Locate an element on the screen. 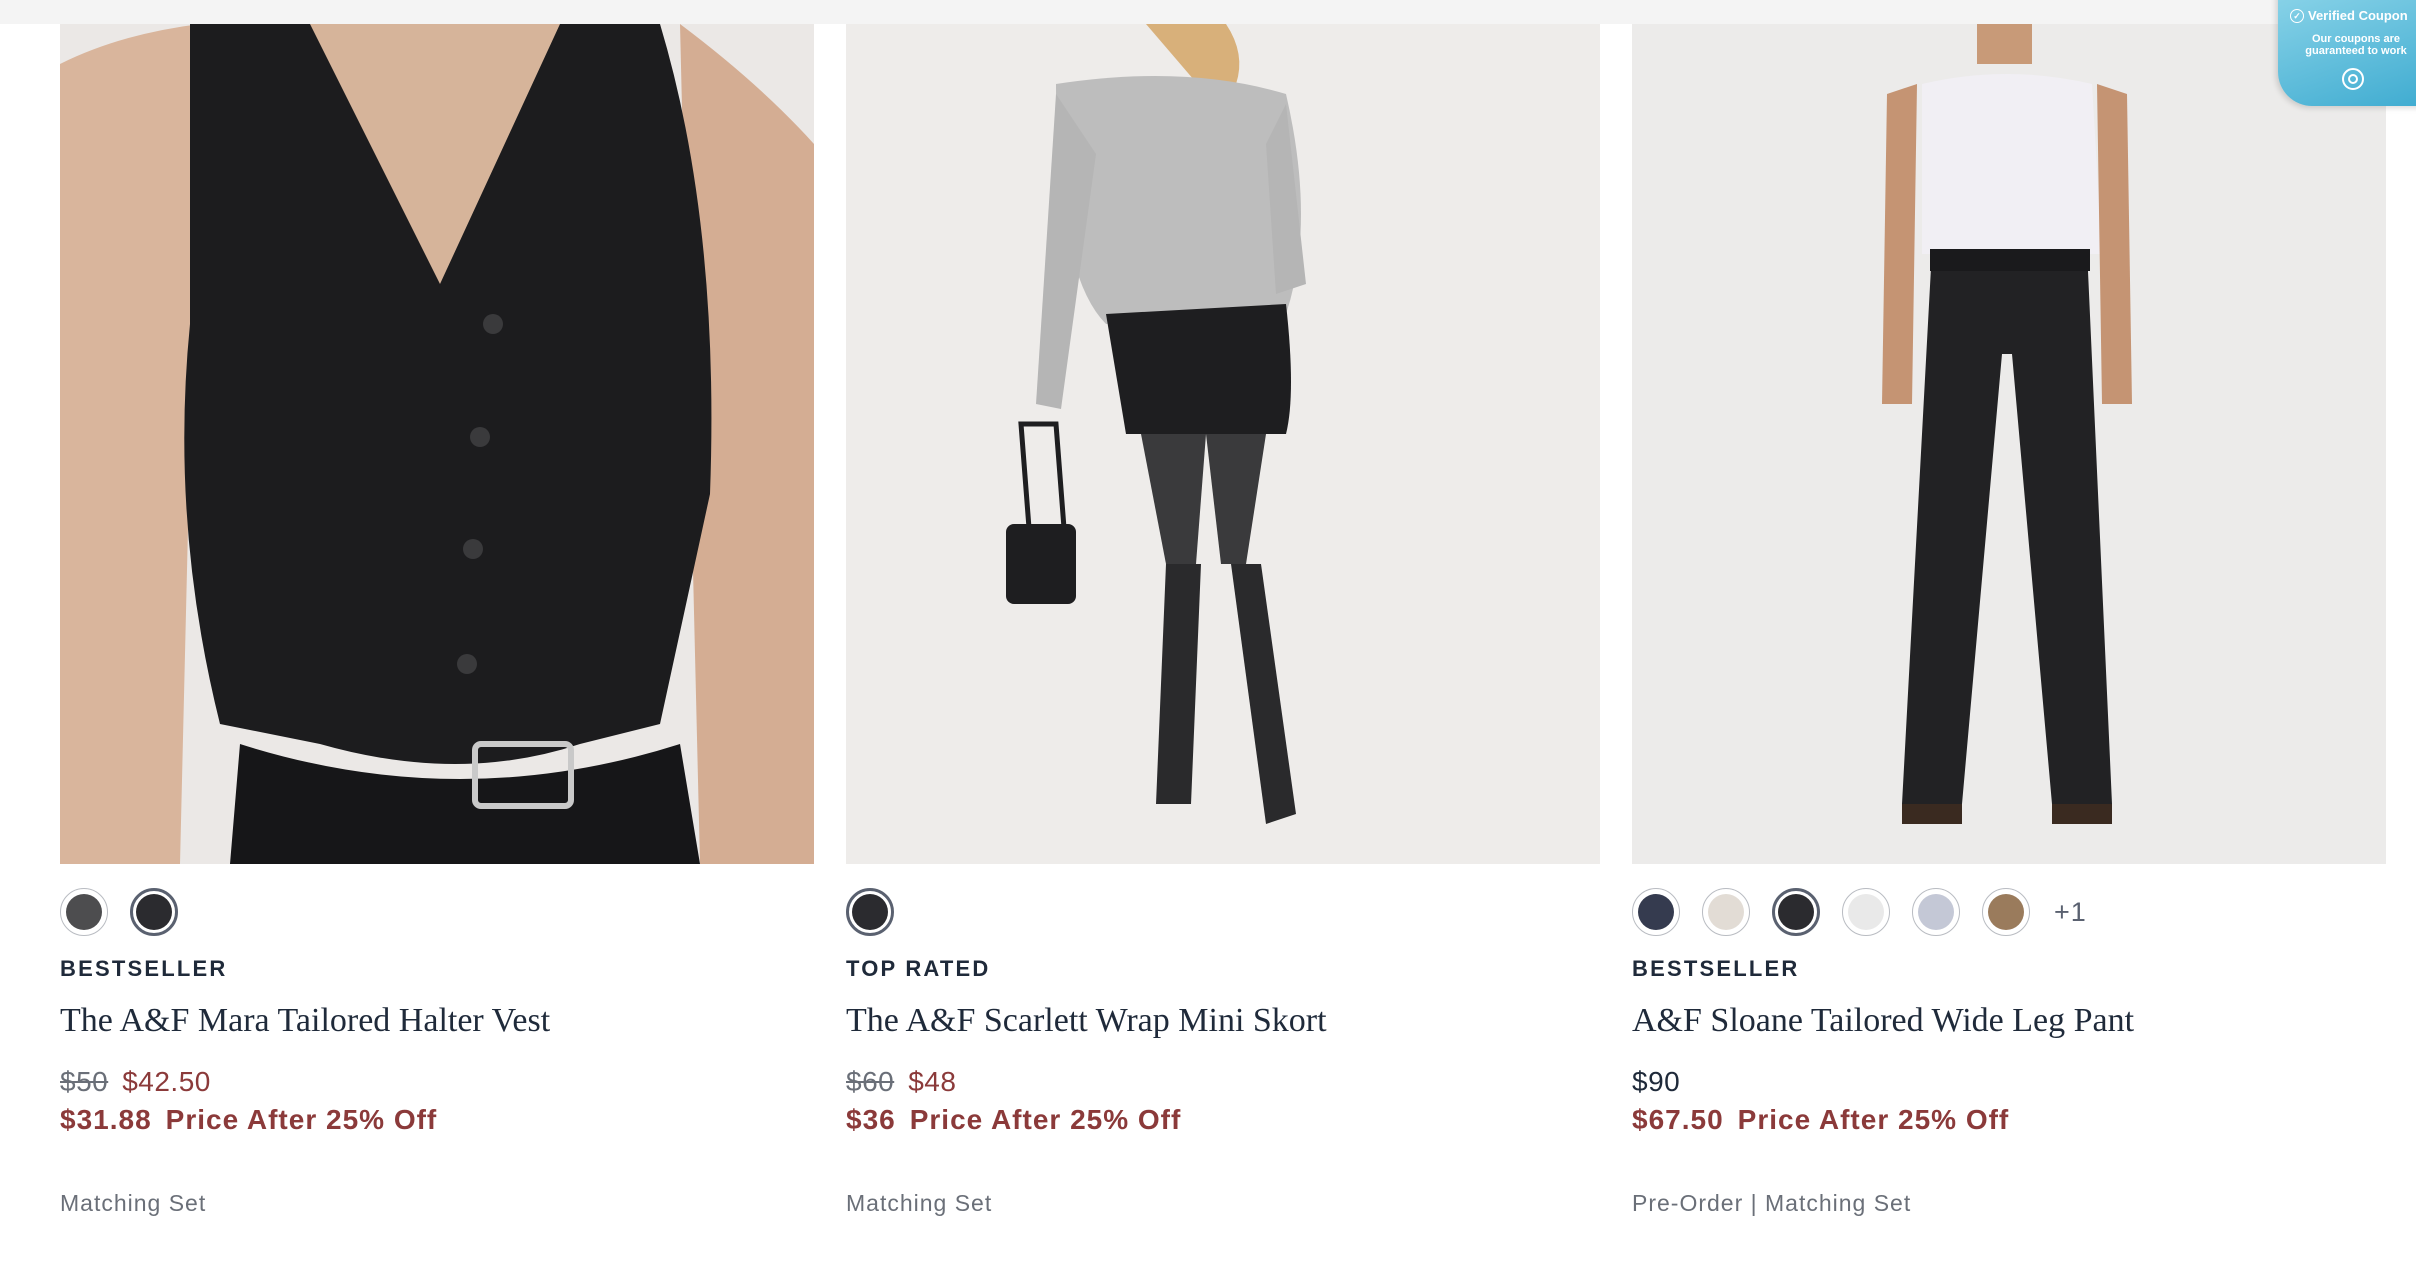 Image resolution: width=2416 pixels, height=1278 pixels. coupon-header: ✓ Verified Coupon is located at coordinates (2349, 15).